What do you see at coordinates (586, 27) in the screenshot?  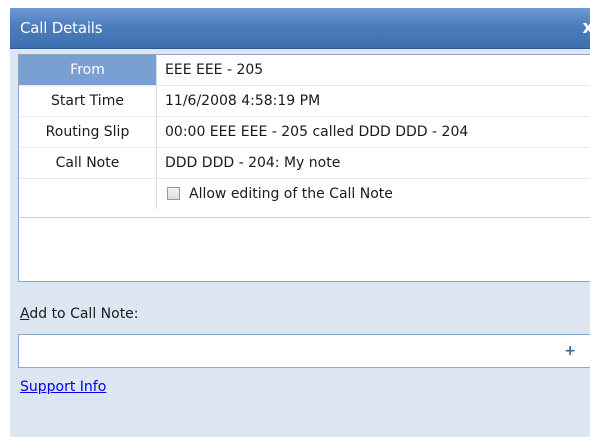 I see `close-icon: x` at bounding box center [586, 27].